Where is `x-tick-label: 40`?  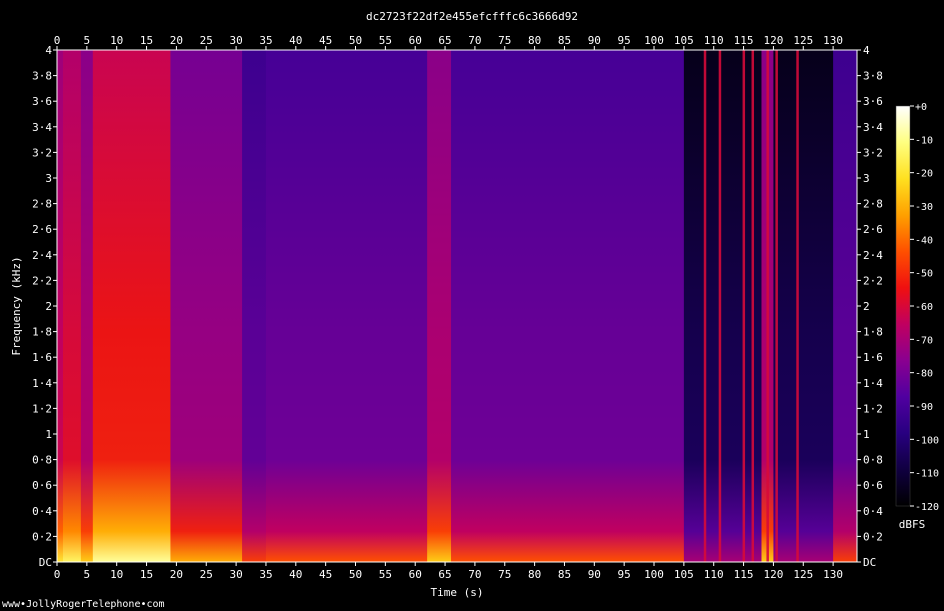 x-tick-label: 40 is located at coordinates (295, 574).